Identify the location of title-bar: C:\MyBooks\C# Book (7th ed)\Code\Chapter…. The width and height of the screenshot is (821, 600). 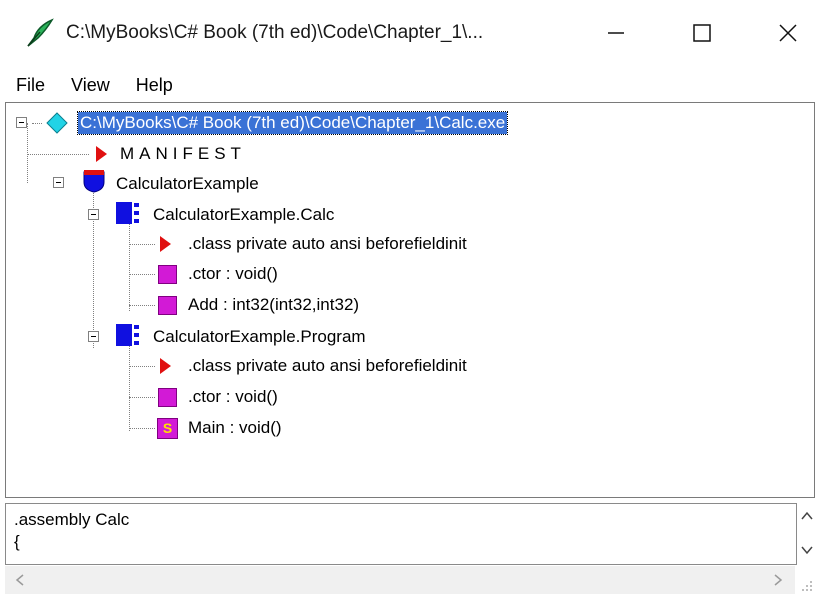
(410, 34).